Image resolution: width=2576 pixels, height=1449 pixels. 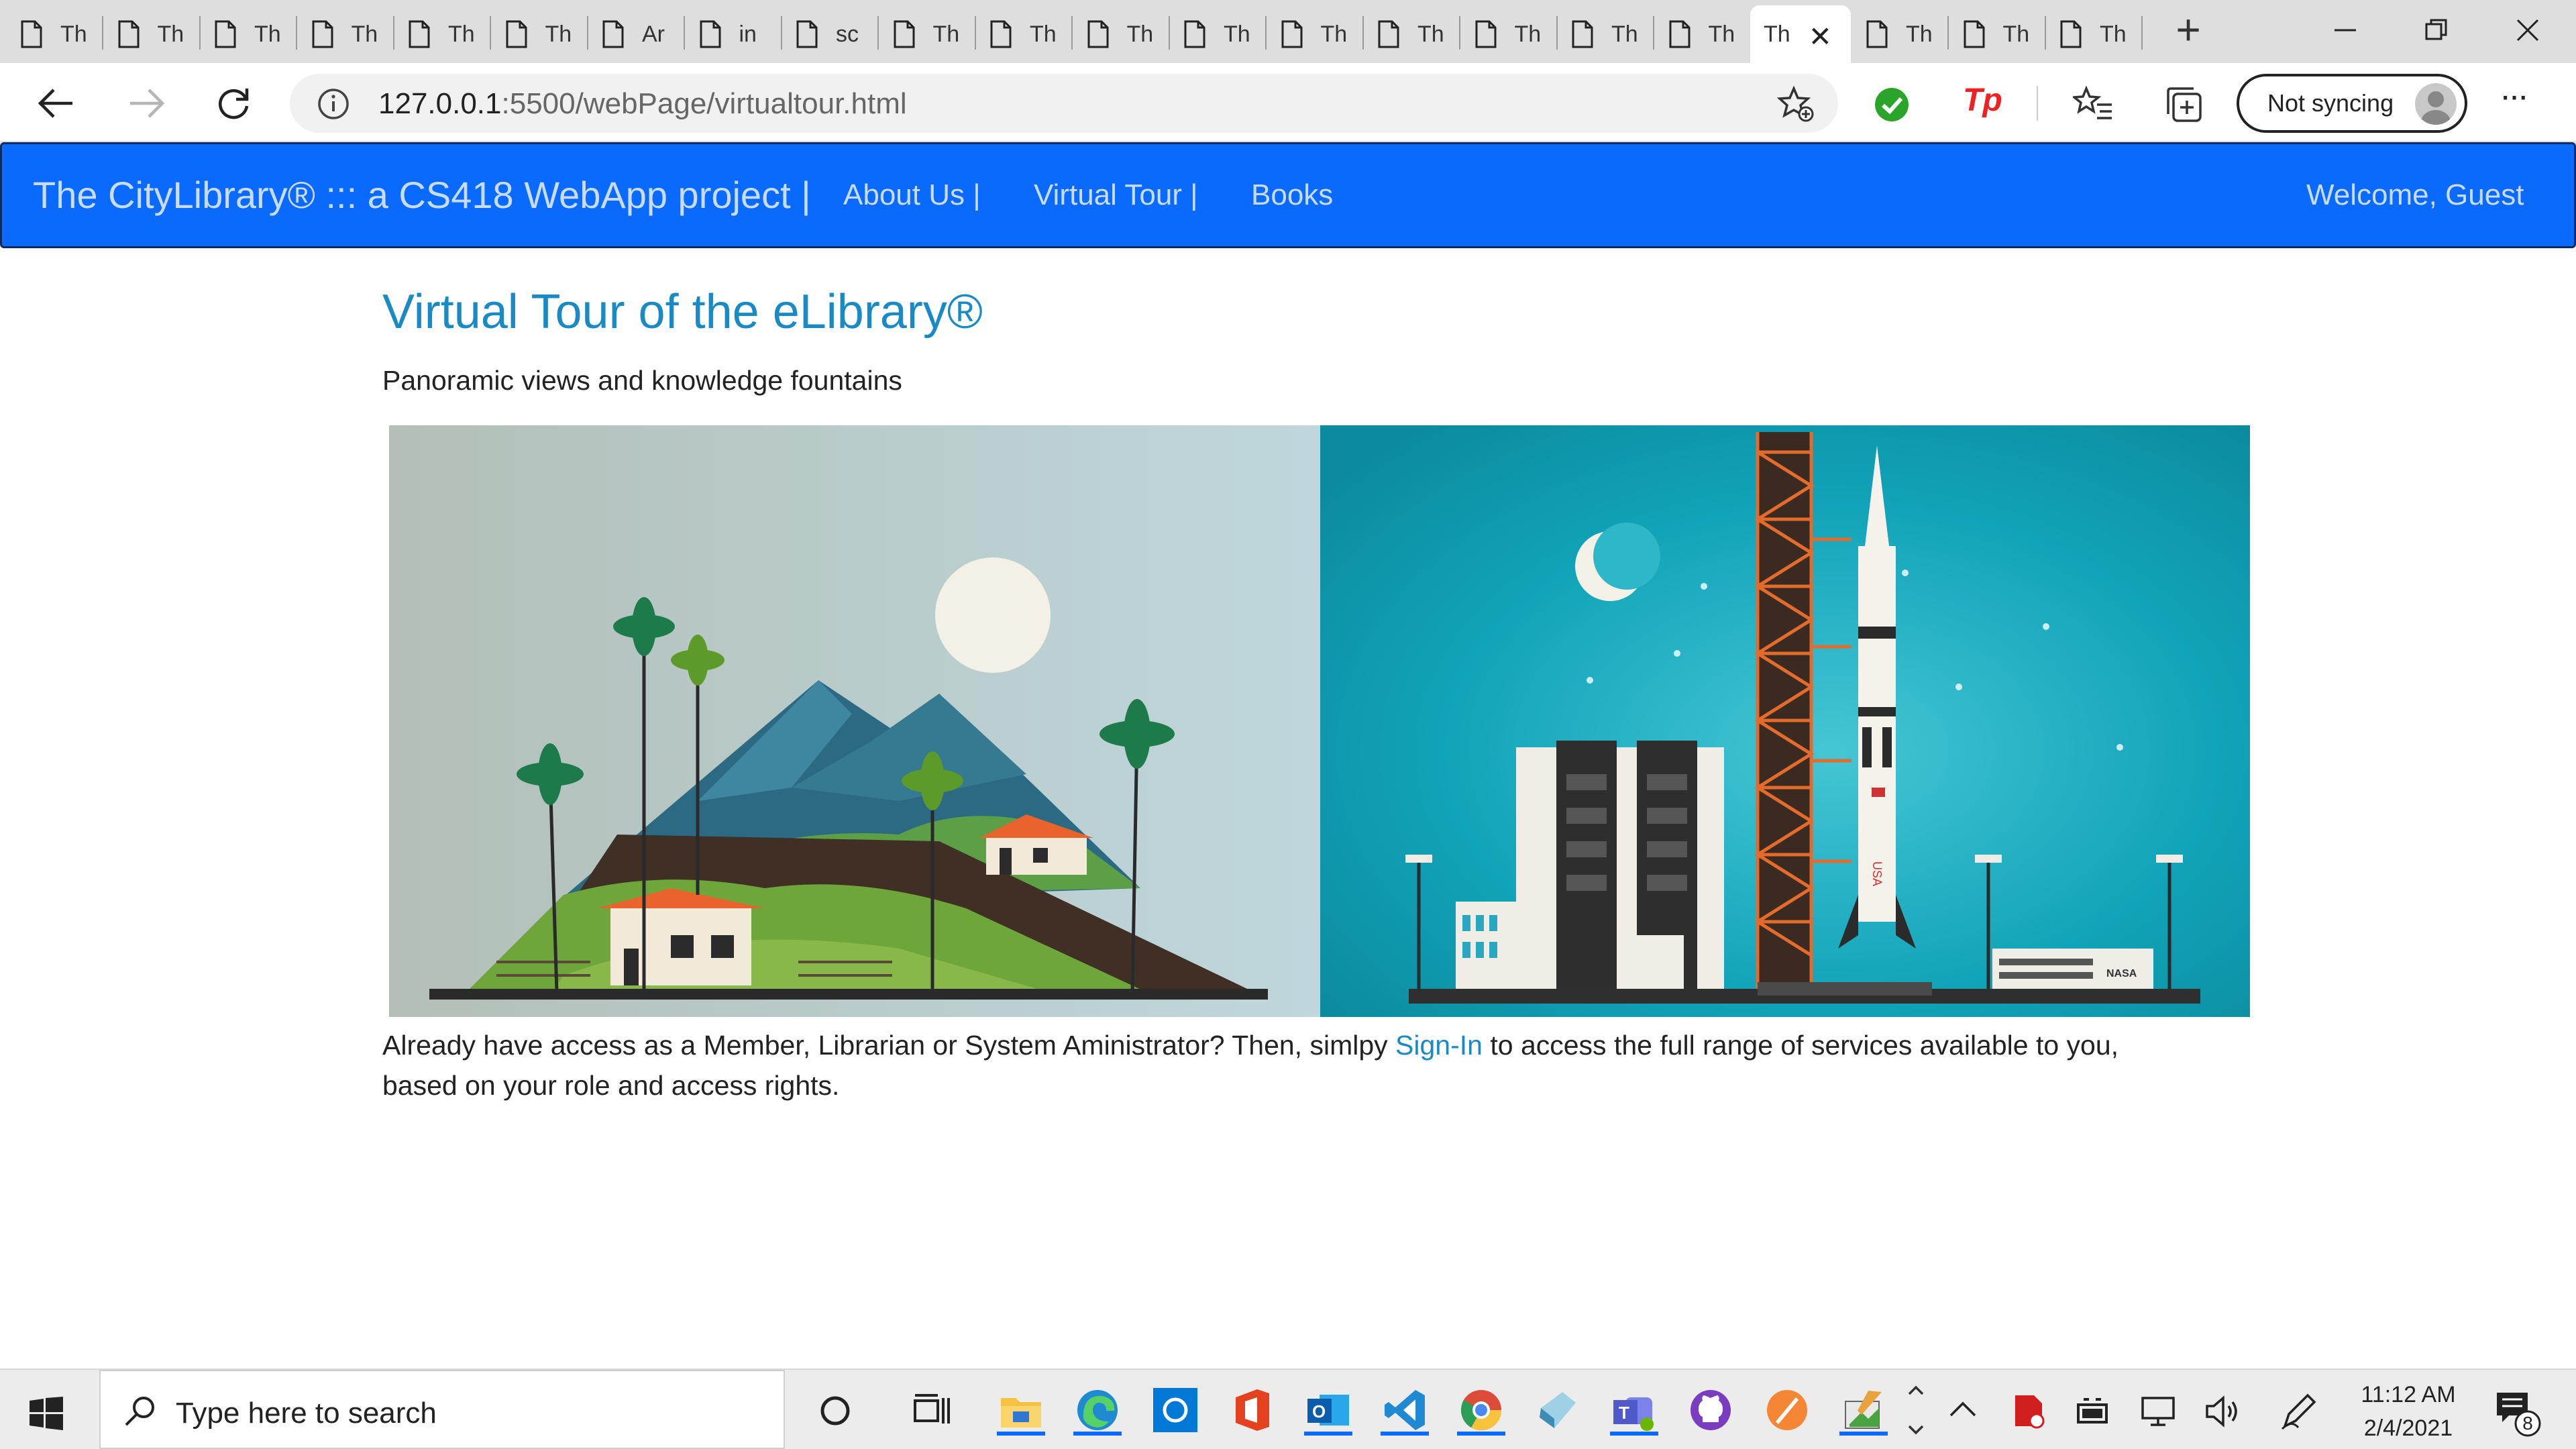 I want to click on nav-link-virtual-tour: Virtual Tour |, so click(x=1116, y=195).